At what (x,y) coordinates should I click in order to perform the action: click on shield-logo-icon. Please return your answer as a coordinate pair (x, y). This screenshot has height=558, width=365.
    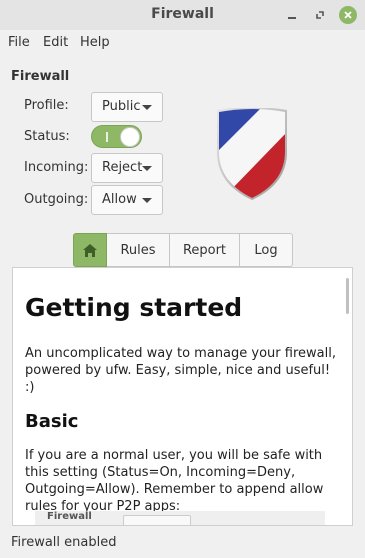
    Looking at the image, I should click on (252, 154).